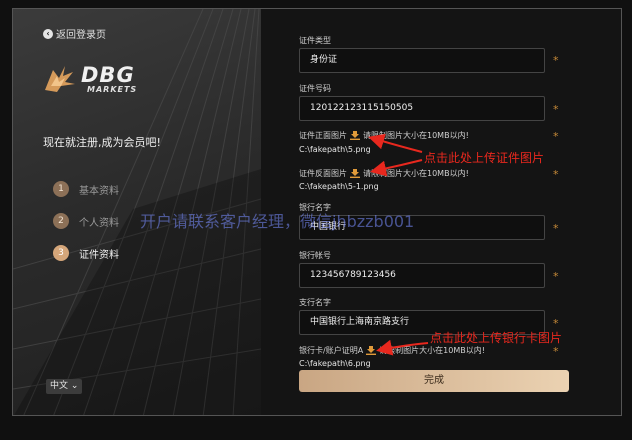 This screenshot has height=440, width=632. I want to click on id-upload-annotation: 点击此处上传证件图片, so click(484, 158).